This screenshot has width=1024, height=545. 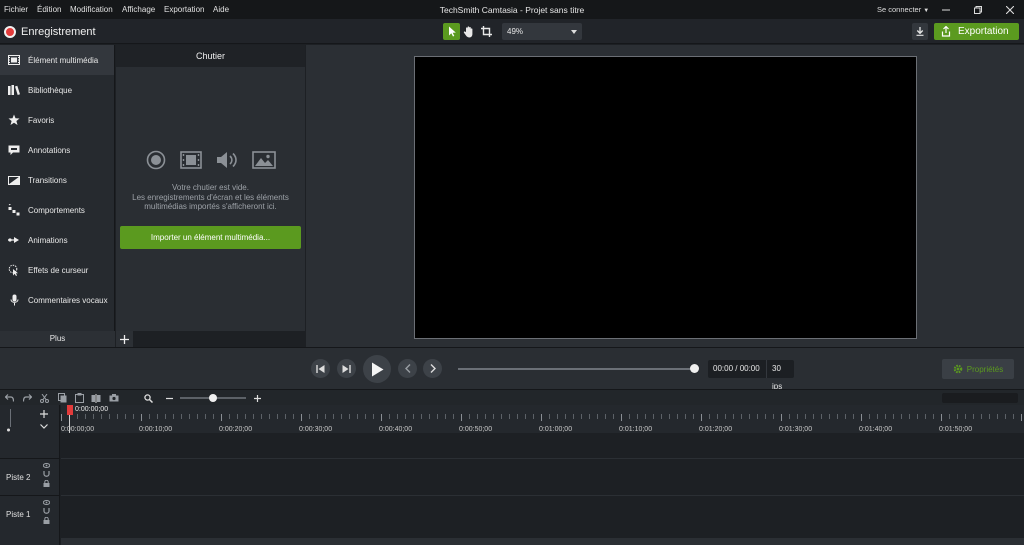 I want to click on track-header-2: Piste 2, so click(x=30, y=476).